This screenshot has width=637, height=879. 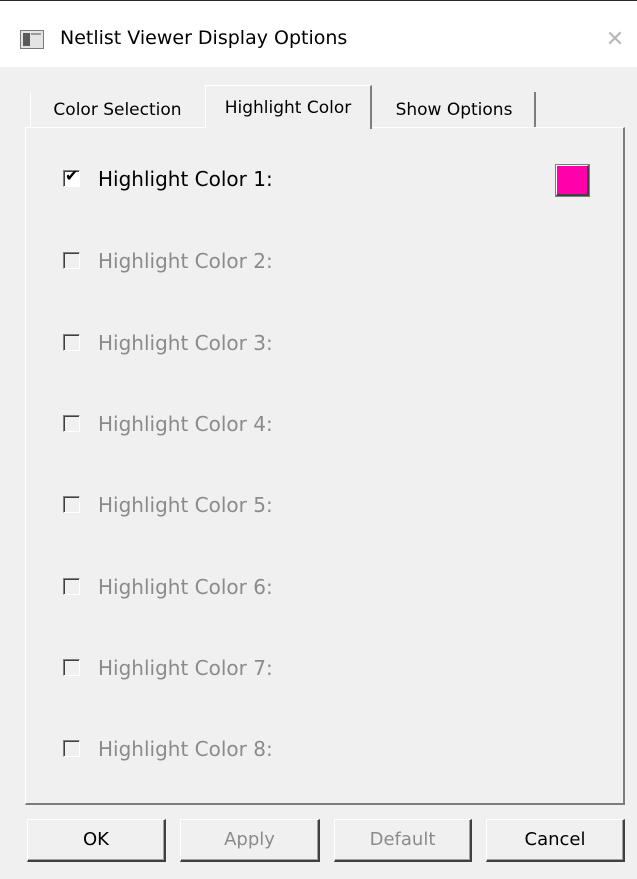 What do you see at coordinates (71, 748) in the screenshot?
I see `highlight-color-8-checkbox` at bounding box center [71, 748].